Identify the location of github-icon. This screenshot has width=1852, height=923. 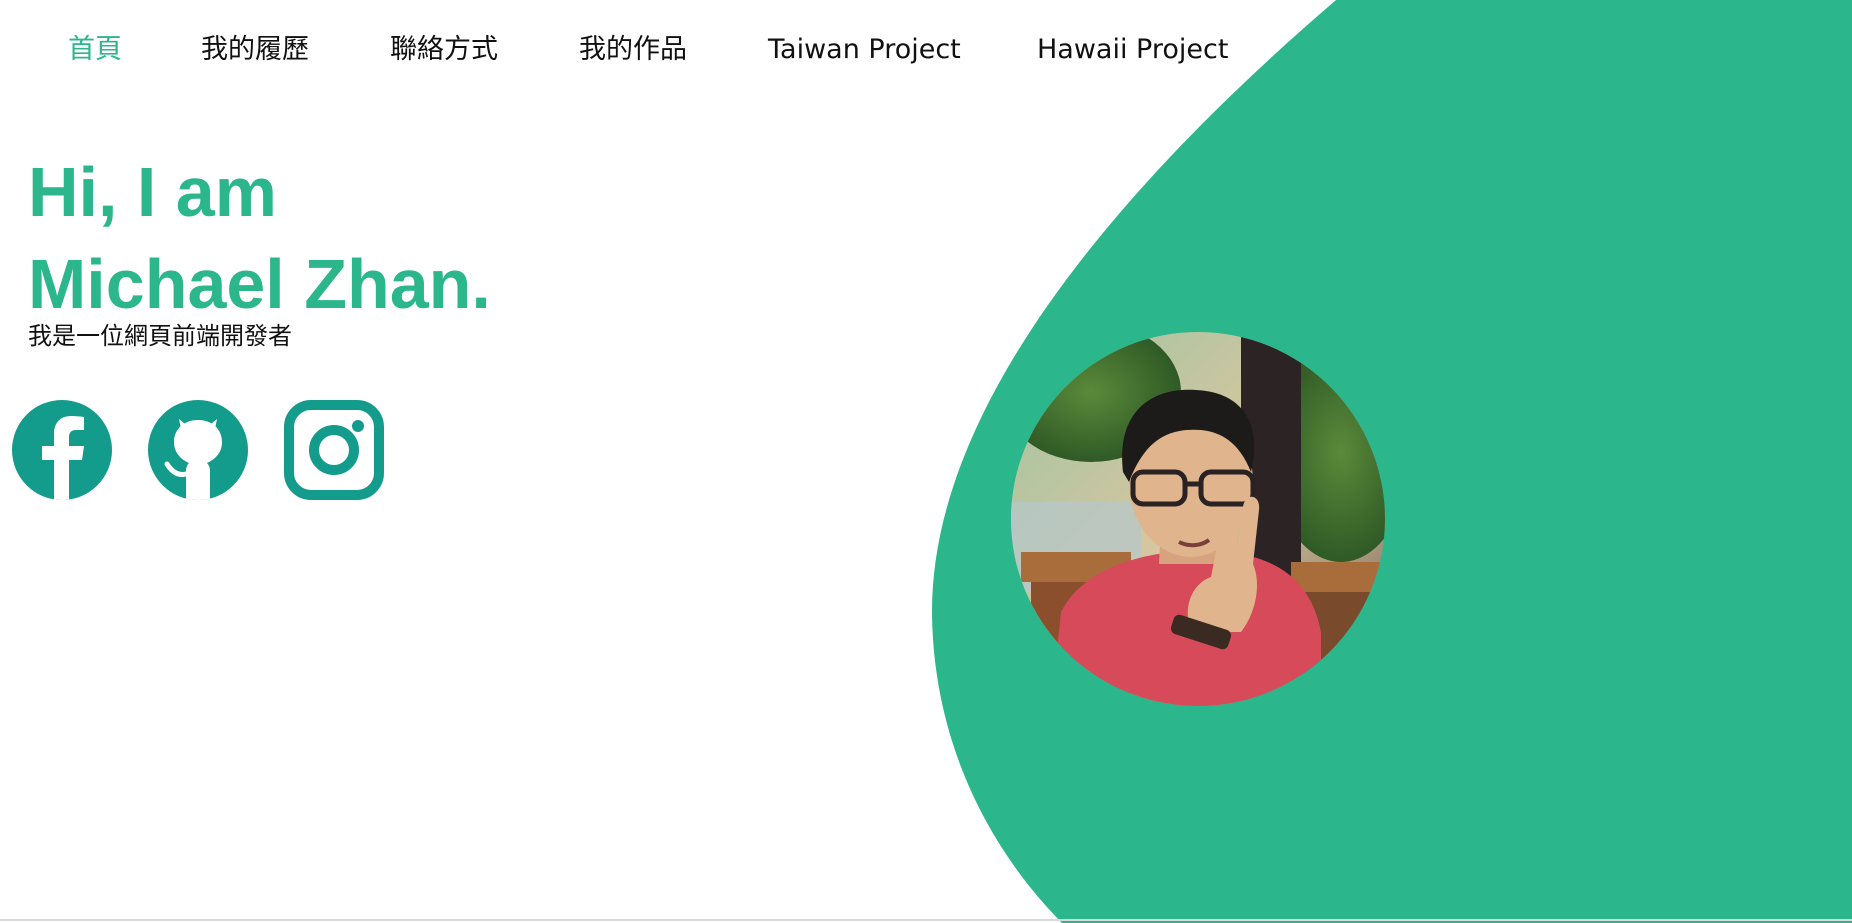
(198, 450).